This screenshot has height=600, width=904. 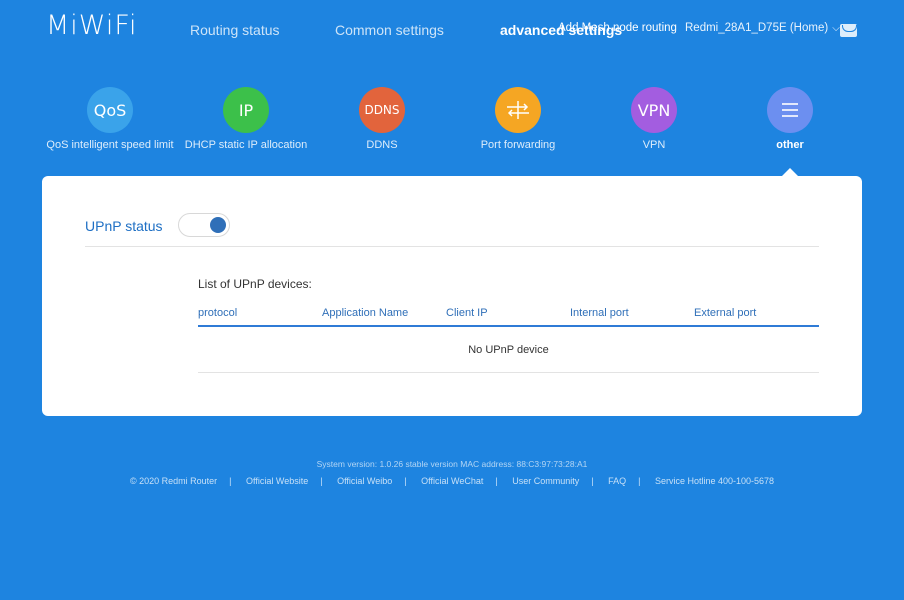 I want to click on divider, so click(x=452, y=246).